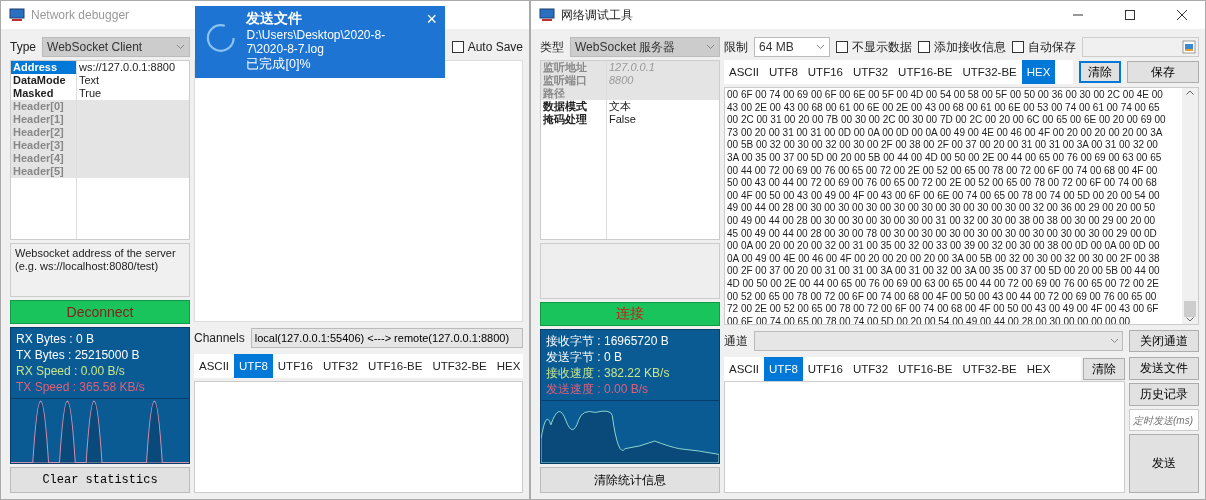  What do you see at coordinates (1164, 341) in the screenshot?
I see `close-channel-button: 关闭通道` at bounding box center [1164, 341].